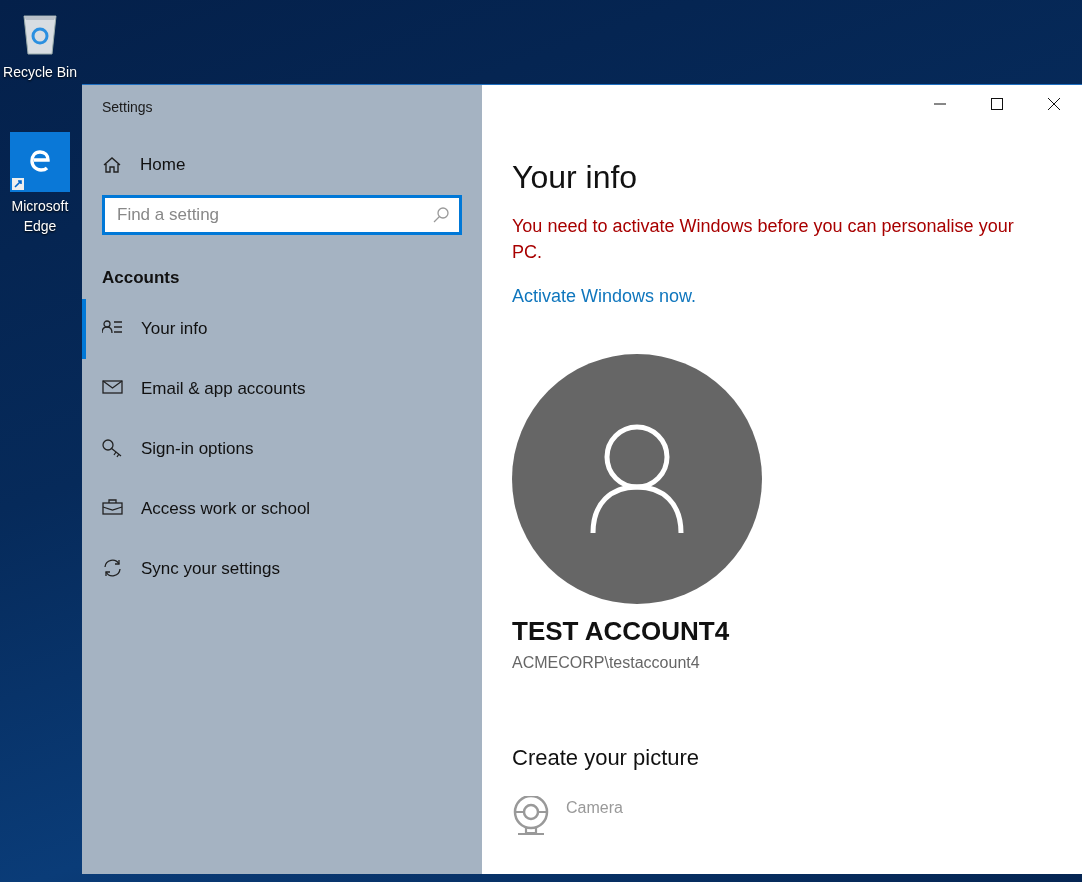 The width and height of the screenshot is (1082, 882). What do you see at coordinates (40, 216) in the screenshot?
I see `icon-label: Microsoft Edge` at bounding box center [40, 216].